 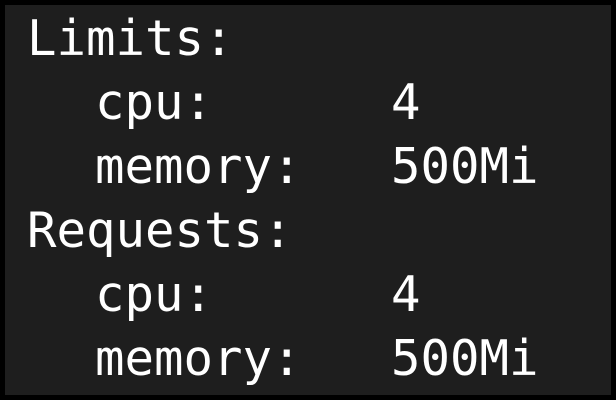 I want to click on limits-heading: Limits:, so click(x=130, y=38).